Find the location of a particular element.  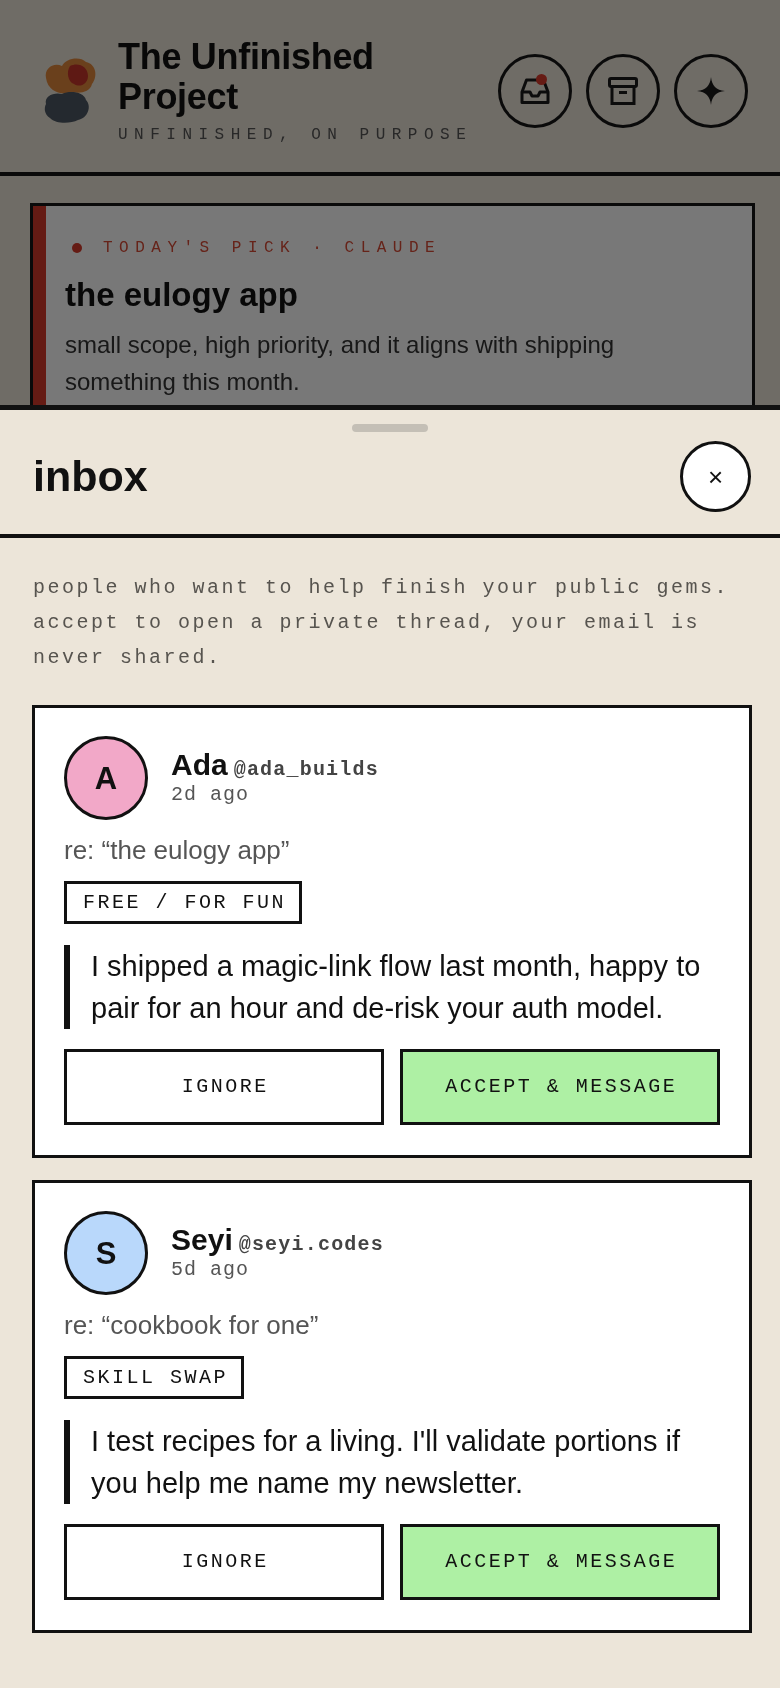

message-quote: I test recipes for a living. I'll validate portions if you help me name my newsletter. is located at coordinates (392, 1462).